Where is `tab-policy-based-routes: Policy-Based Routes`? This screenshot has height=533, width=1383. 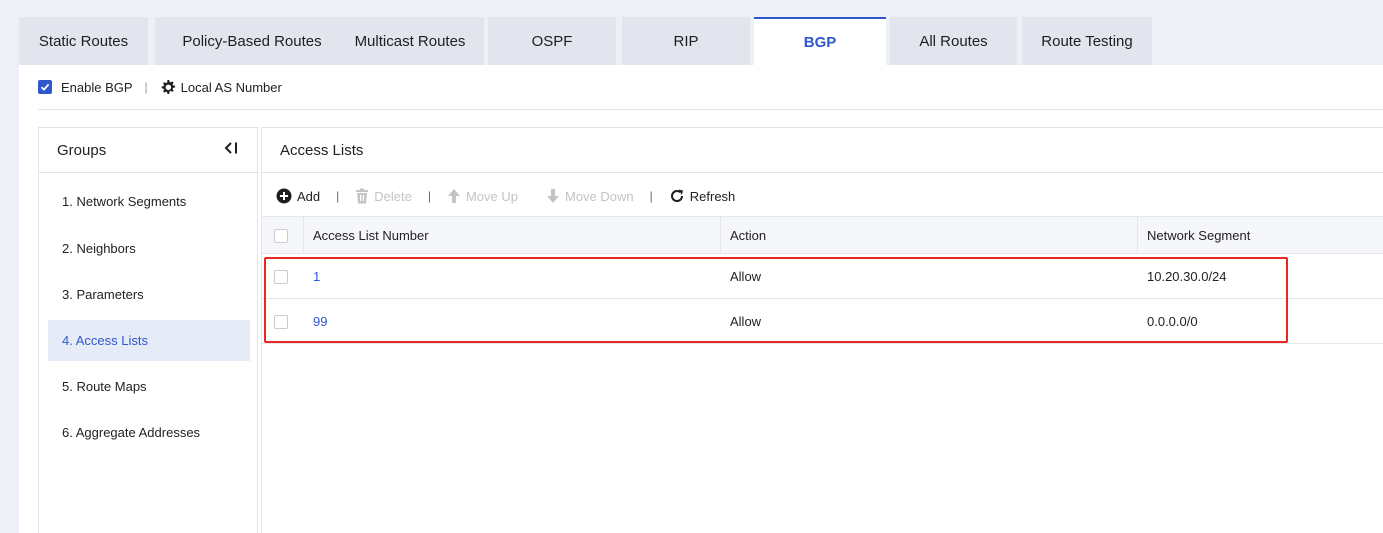 tab-policy-based-routes: Policy-Based Routes is located at coordinates (252, 41).